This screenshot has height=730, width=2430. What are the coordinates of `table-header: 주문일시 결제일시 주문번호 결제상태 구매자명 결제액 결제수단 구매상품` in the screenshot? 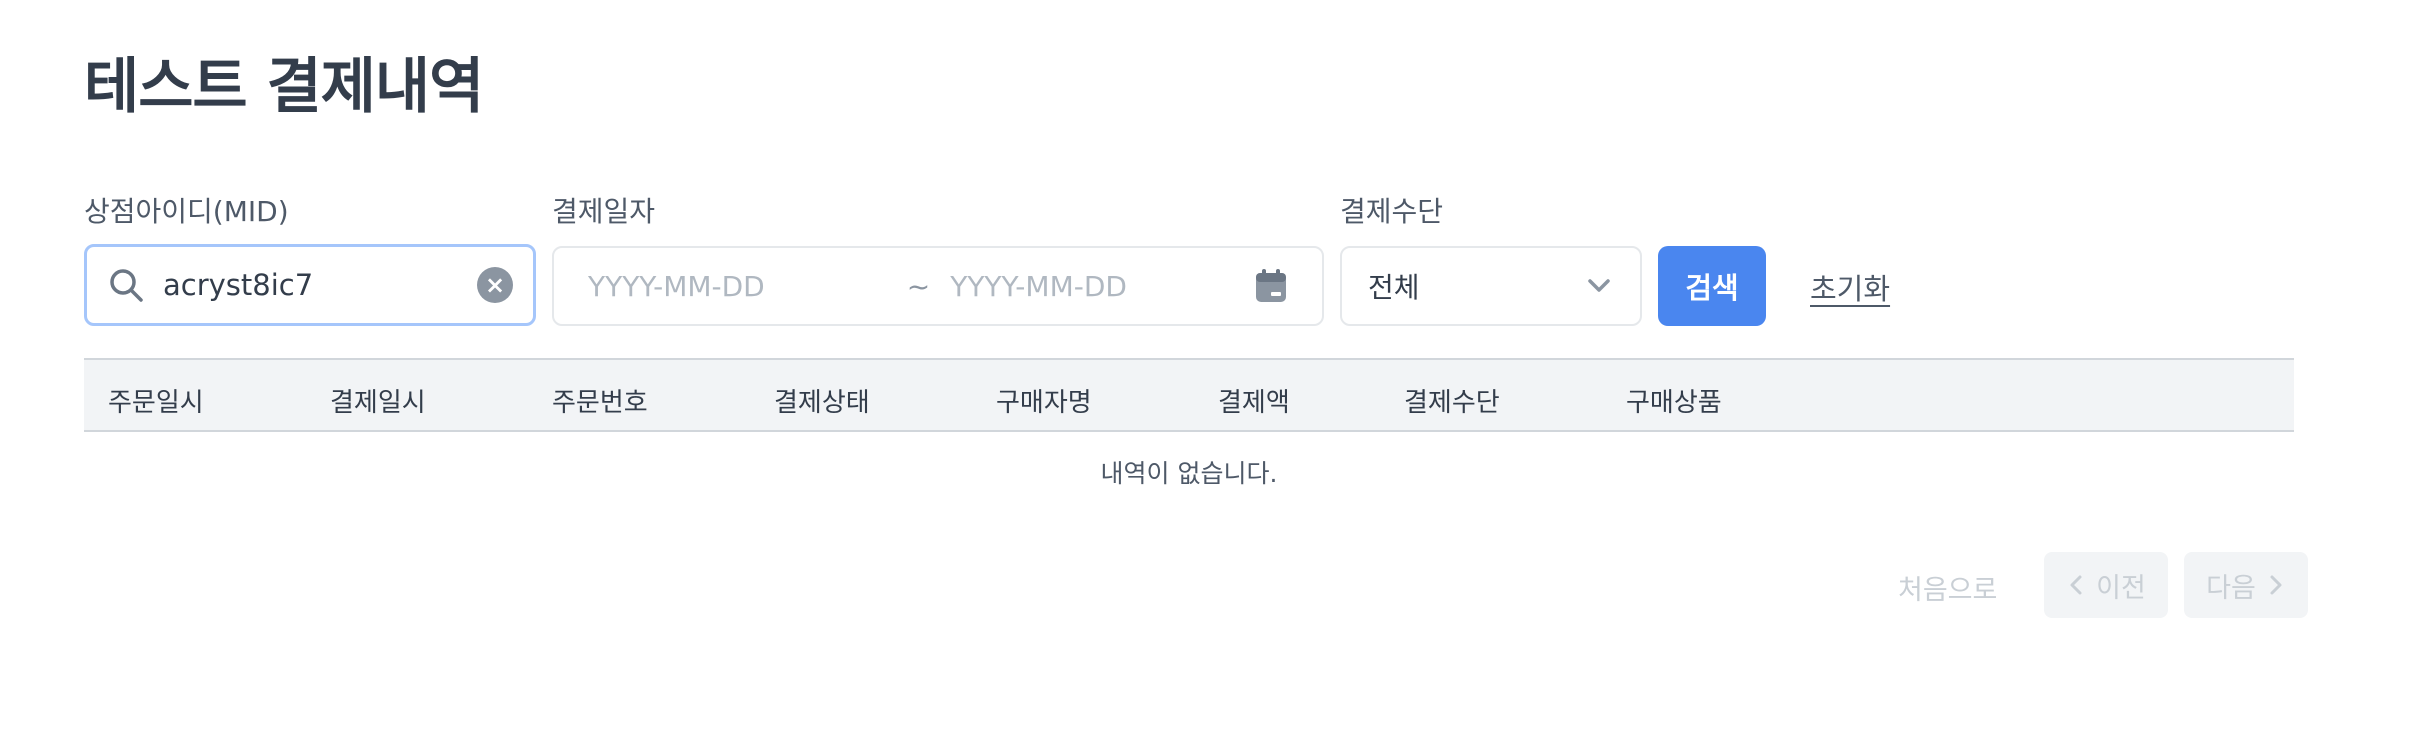 It's located at (1189, 395).